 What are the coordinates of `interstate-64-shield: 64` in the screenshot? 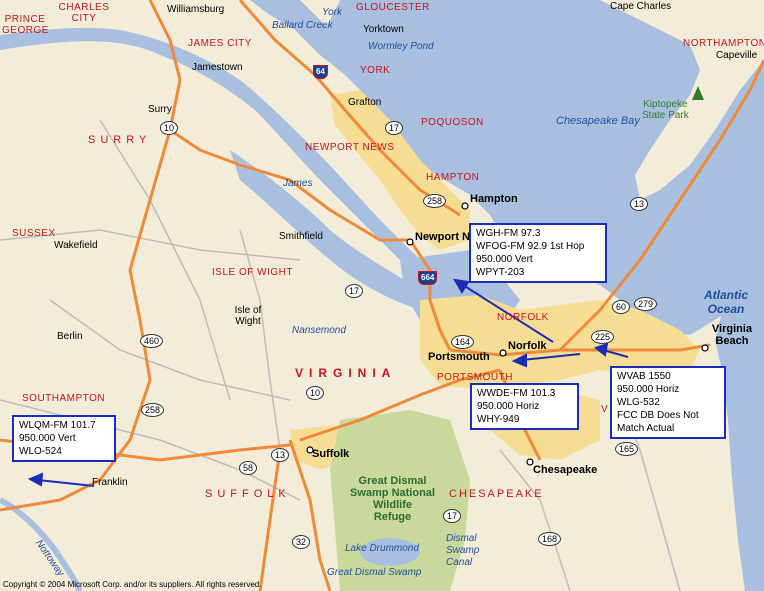 It's located at (320, 72).